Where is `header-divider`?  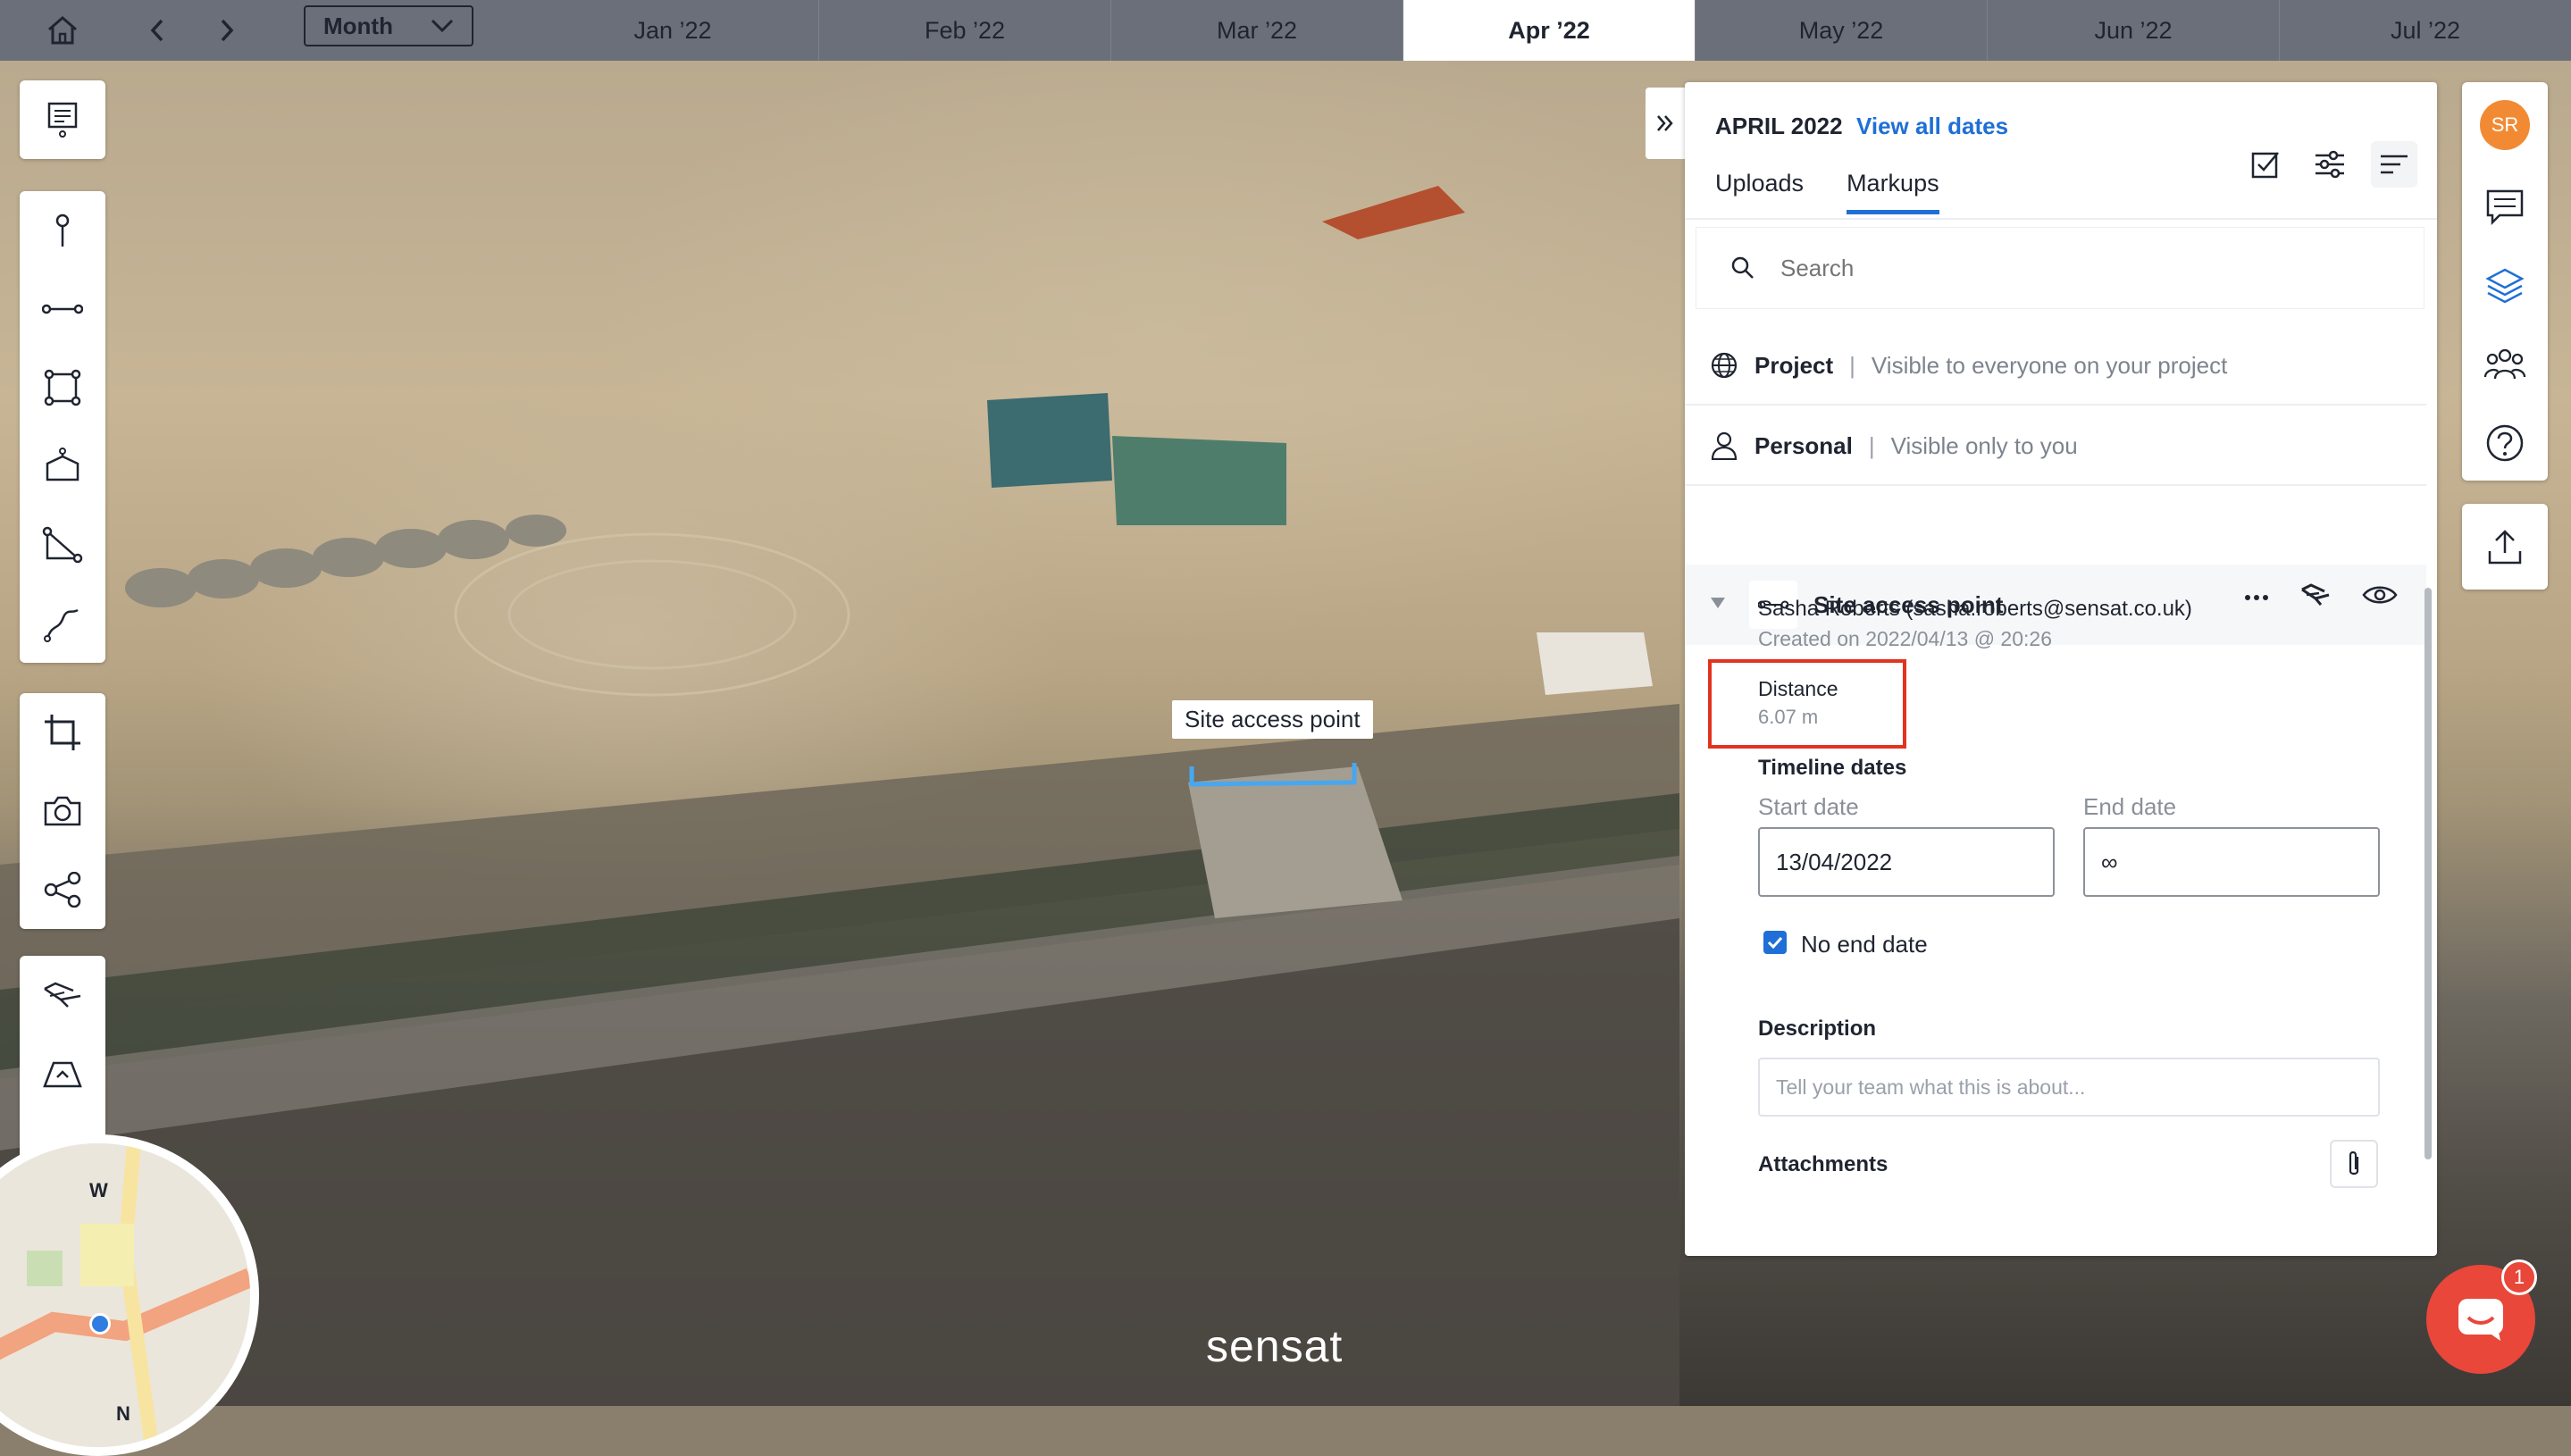
header-divider is located at coordinates (2061, 219).